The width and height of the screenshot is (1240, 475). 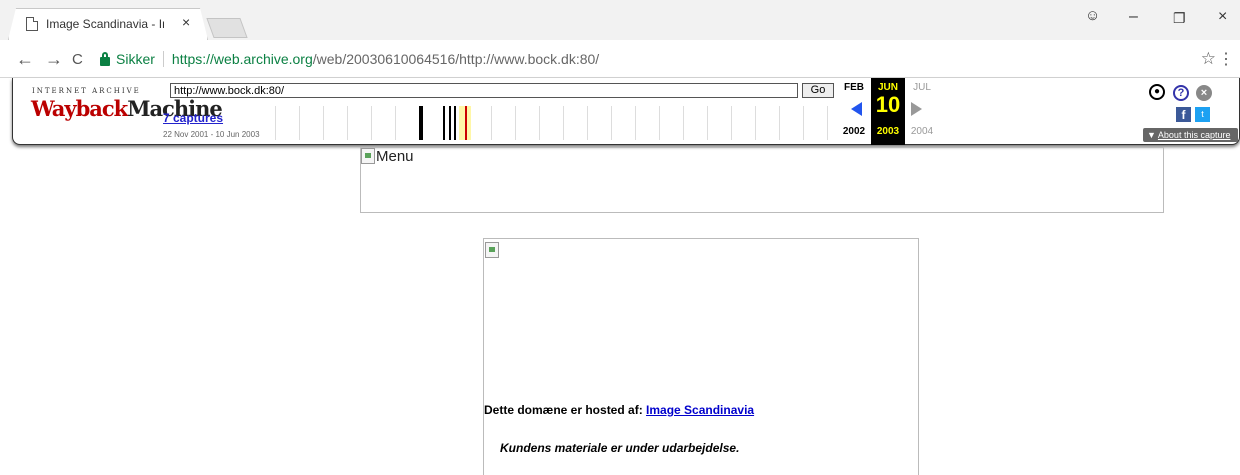 I want to click on menu-image: Menu, so click(x=387, y=156).